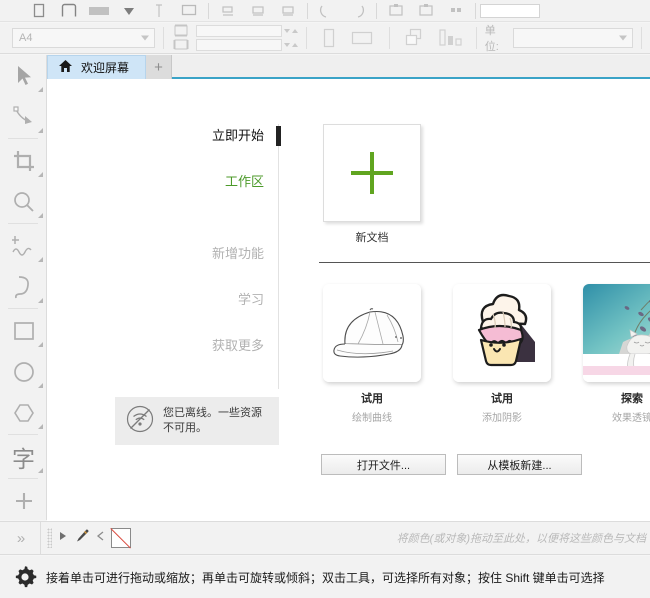 This screenshot has width=650, height=598. I want to click on new-tab-button: +, so click(159, 67).